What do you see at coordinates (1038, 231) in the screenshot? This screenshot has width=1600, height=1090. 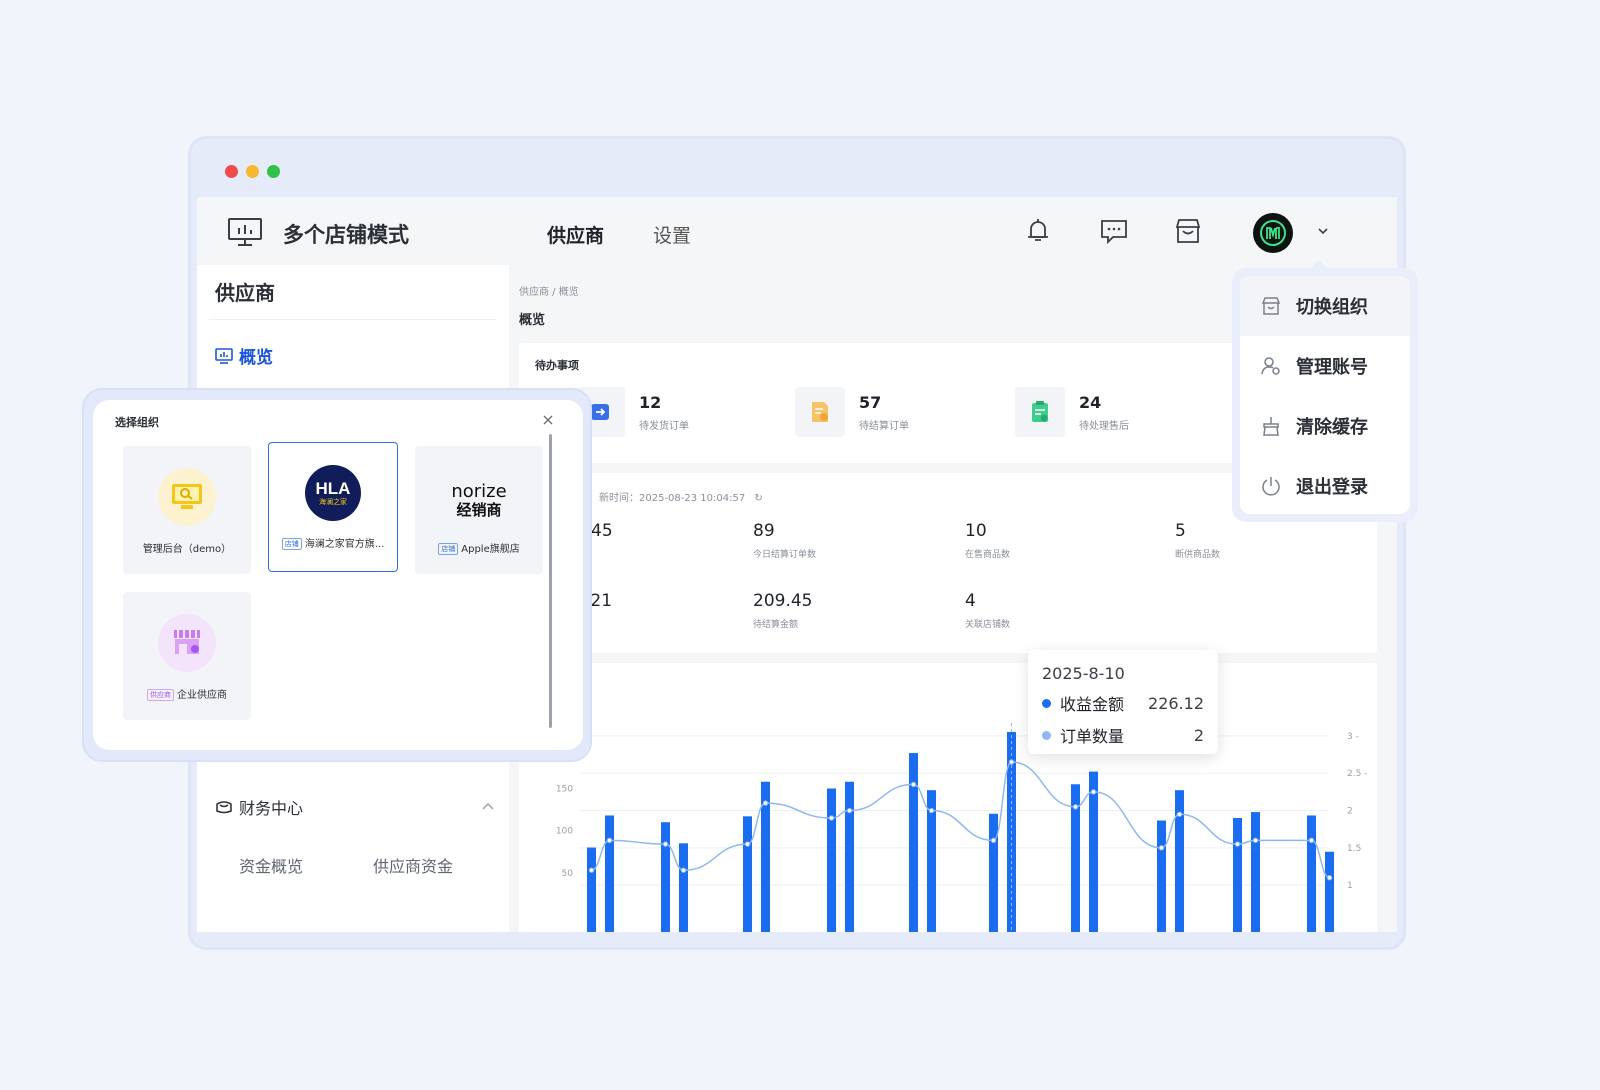 I see `bell-icon` at bounding box center [1038, 231].